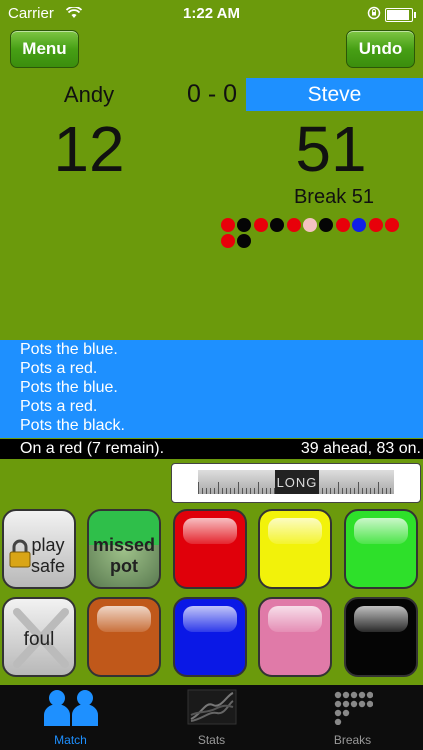 This screenshot has width=423, height=750. What do you see at coordinates (331, 149) in the screenshot?
I see `player-right-score: 51` at bounding box center [331, 149].